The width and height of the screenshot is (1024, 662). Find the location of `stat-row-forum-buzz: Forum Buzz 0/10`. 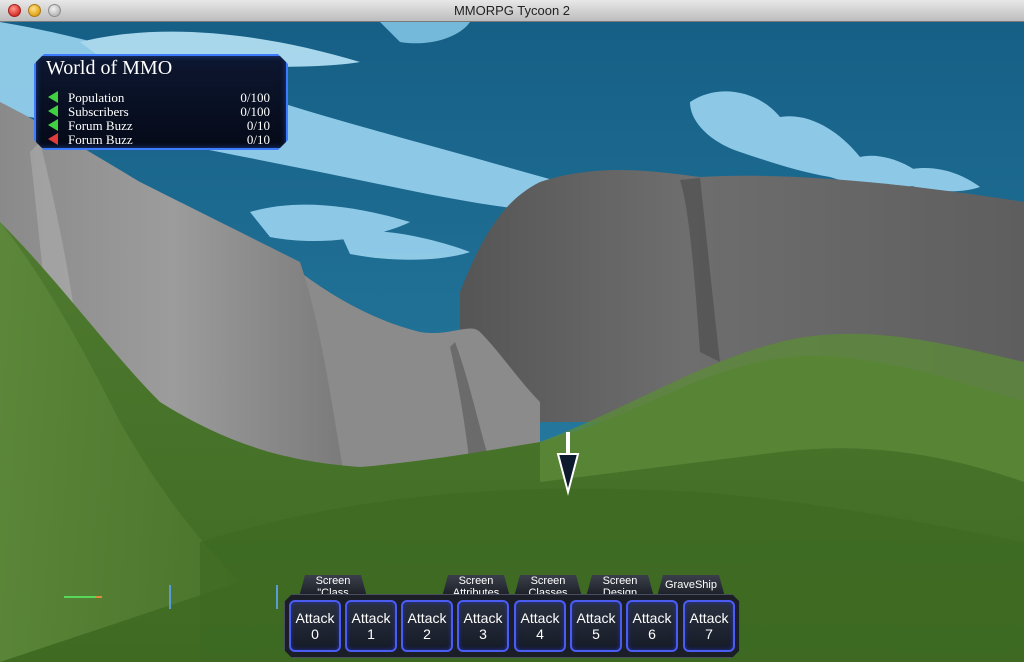

stat-row-forum-buzz: Forum Buzz 0/10 is located at coordinates (159, 125).